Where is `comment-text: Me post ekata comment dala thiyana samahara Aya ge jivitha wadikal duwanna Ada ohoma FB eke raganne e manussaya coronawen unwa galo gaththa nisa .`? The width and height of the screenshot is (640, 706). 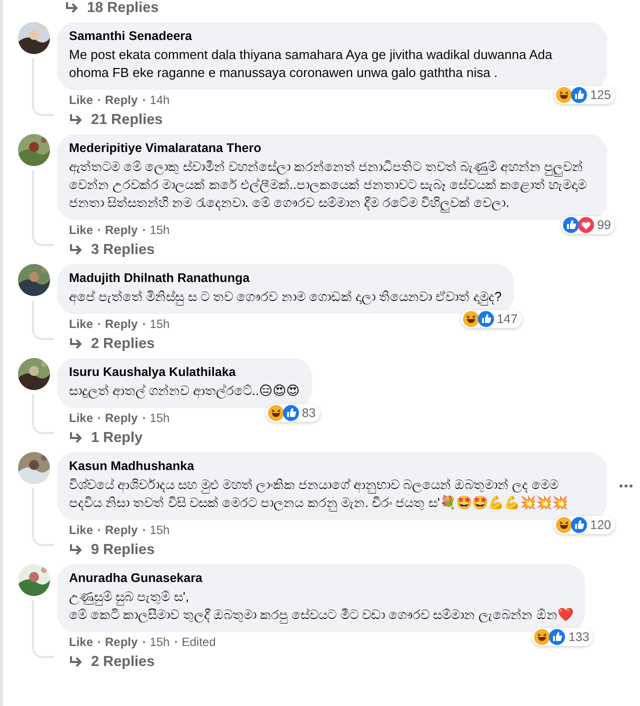 comment-text: Me post ekata comment dala thiyana samahara Aya ge jivitha wadikal duwanna Ada ohoma FB eke raganne e manussaya coronawen unwa galo gaththa nisa . is located at coordinates (311, 64).